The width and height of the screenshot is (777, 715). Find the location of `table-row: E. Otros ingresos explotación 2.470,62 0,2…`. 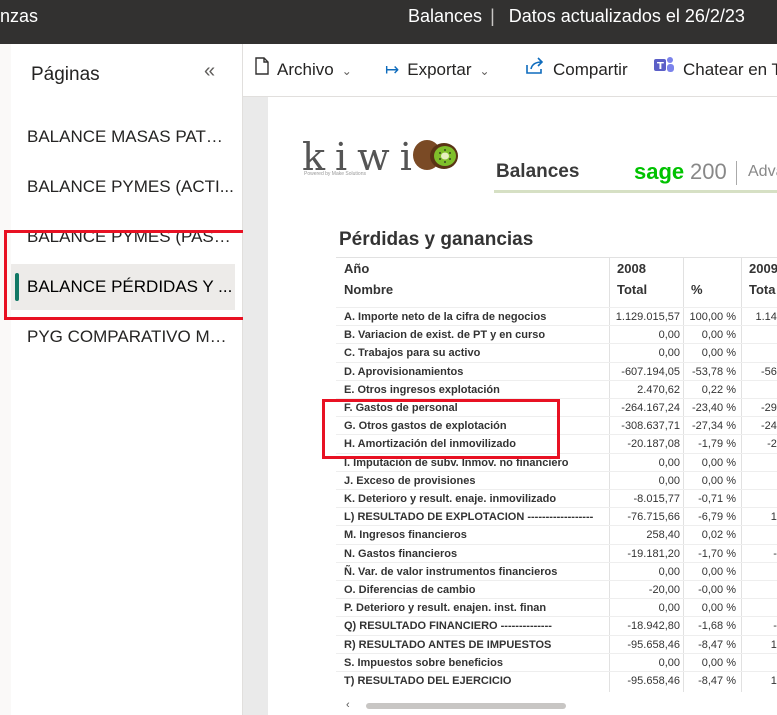

table-row: E. Otros ingresos explotación 2.470,62 0,2… is located at coordinates (556, 389).